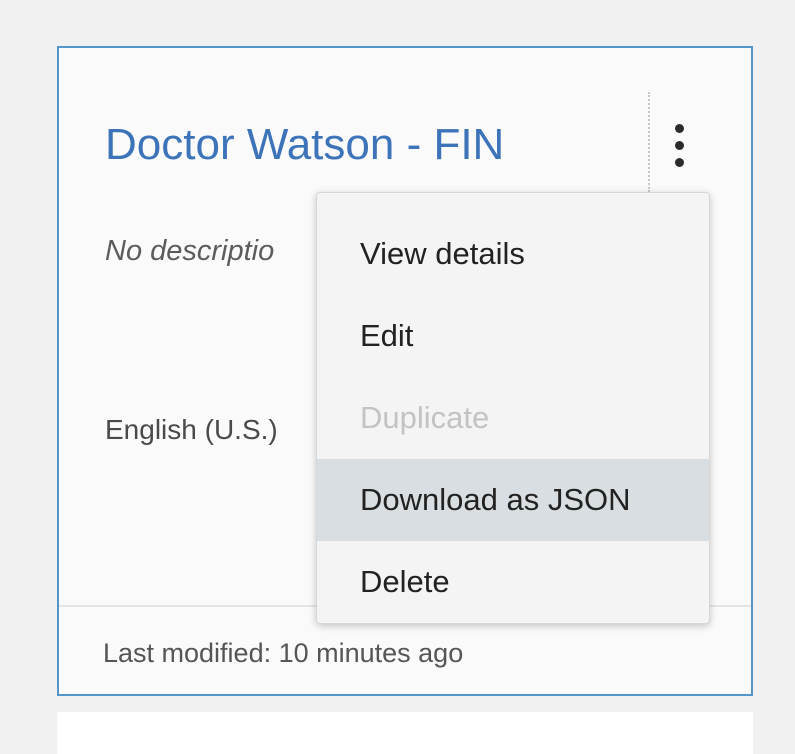 The width and height of the screenshot is (795, 754). Describe the element at coordinates (405, 733) in the screenshot. I see `next-card` at that location.